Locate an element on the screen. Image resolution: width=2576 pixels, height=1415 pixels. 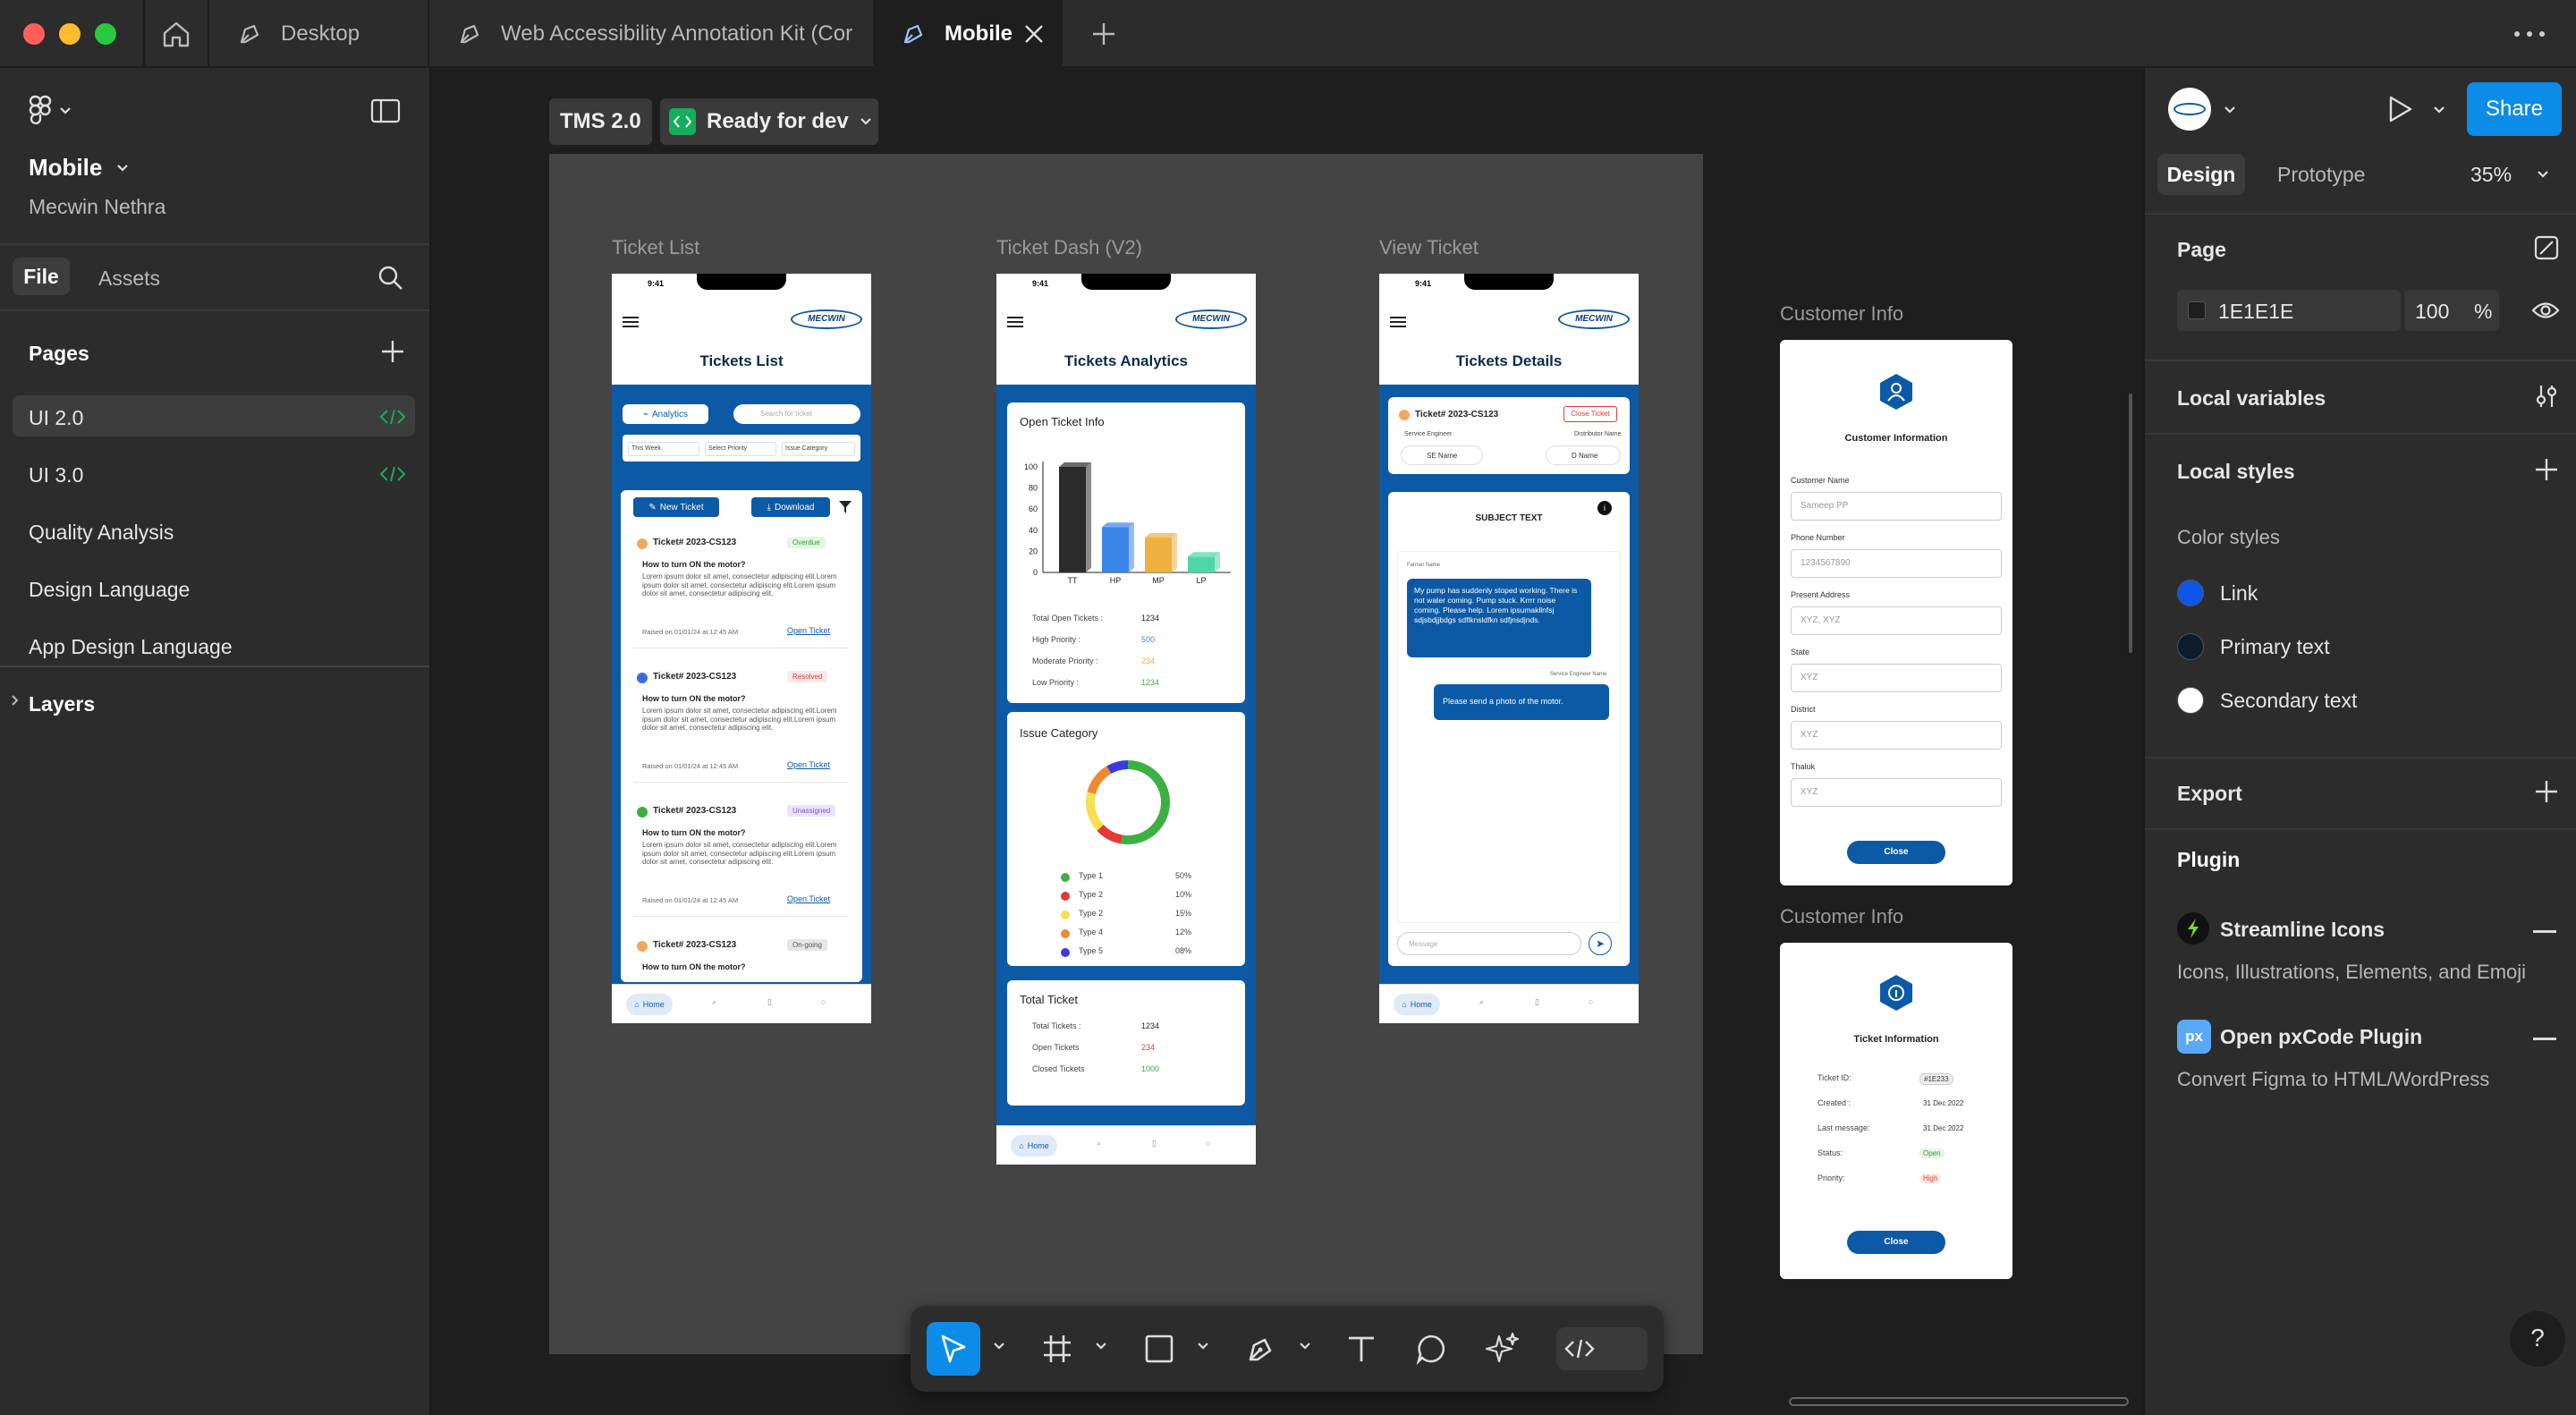
rectangle-tool-button is located at coordinates (1159, 1349).